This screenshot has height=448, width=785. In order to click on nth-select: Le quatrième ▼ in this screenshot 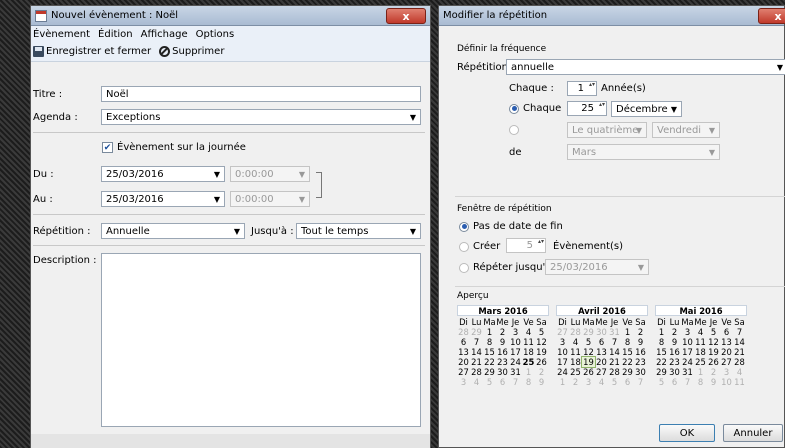, I will do `click(607, 130)`.